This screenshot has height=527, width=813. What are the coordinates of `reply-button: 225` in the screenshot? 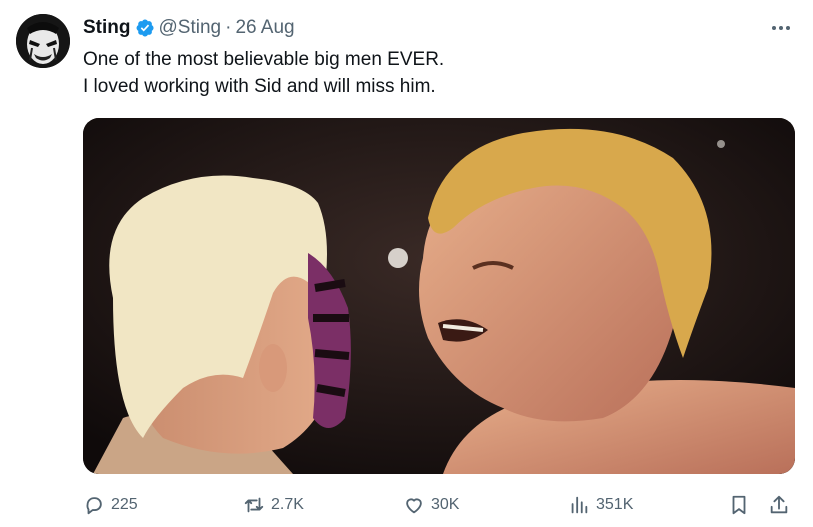 It's located at (110, 505).